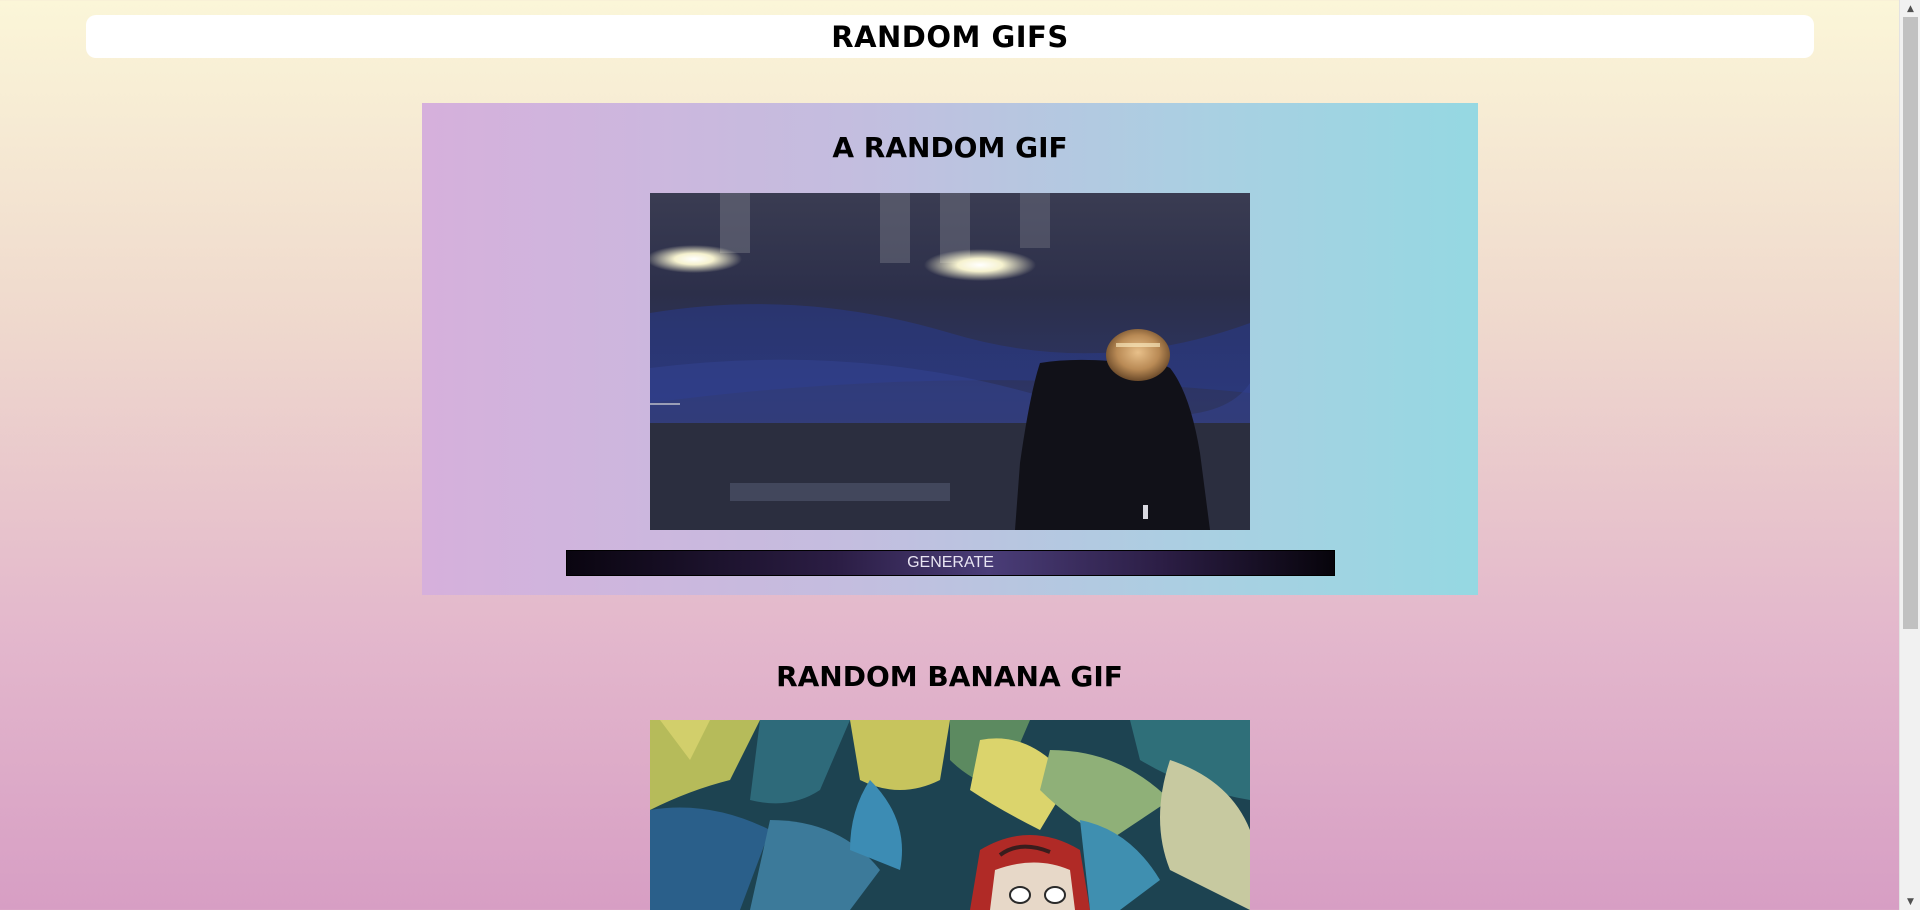 The height and width of the screenshot is (910, 1920). Describe the element at coordinates (950, 147) in the screenshot. I see `random-gif-title: A RANDOM GIF` at that location.